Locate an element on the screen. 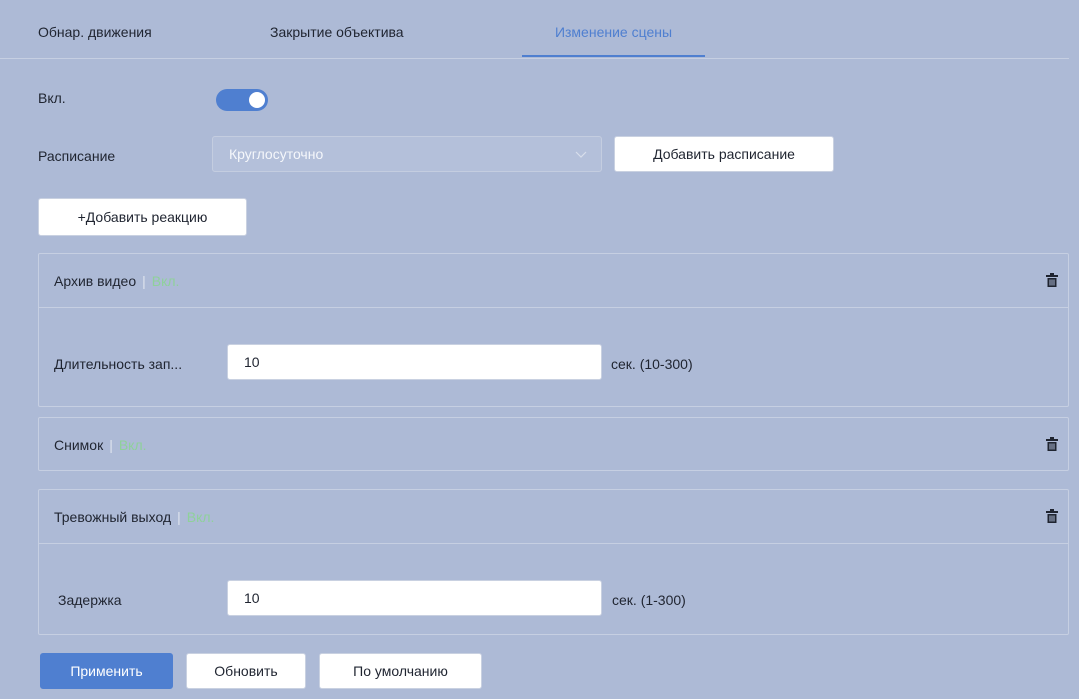 The image size is (1079, 699). add-reaction-button: +Добавить реакцию is located at coordinates (142, 217).